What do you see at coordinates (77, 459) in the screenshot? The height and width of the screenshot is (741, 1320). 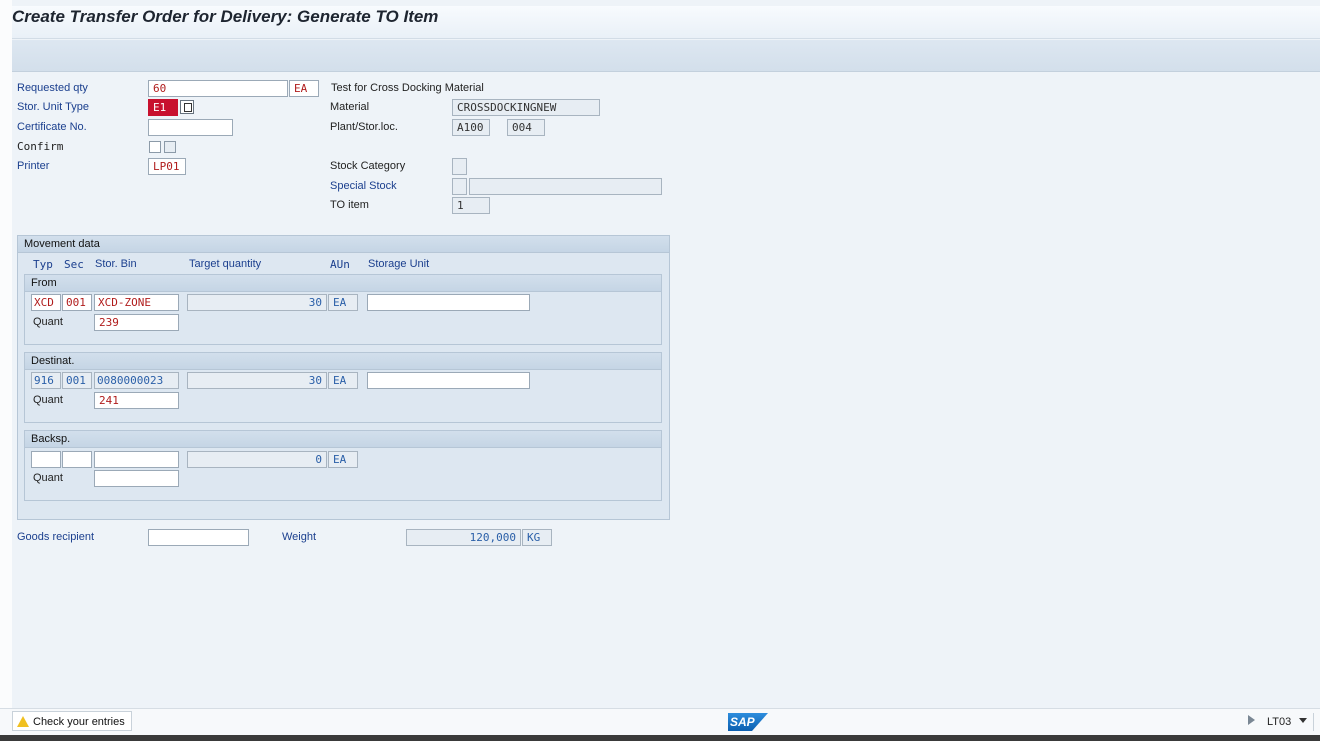 I see `backsp-sec-input` at bounding box center [77, 459].